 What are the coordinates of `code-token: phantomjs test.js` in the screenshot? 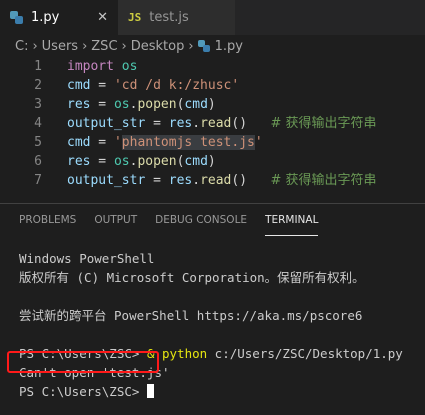 It's located at (188, 142).